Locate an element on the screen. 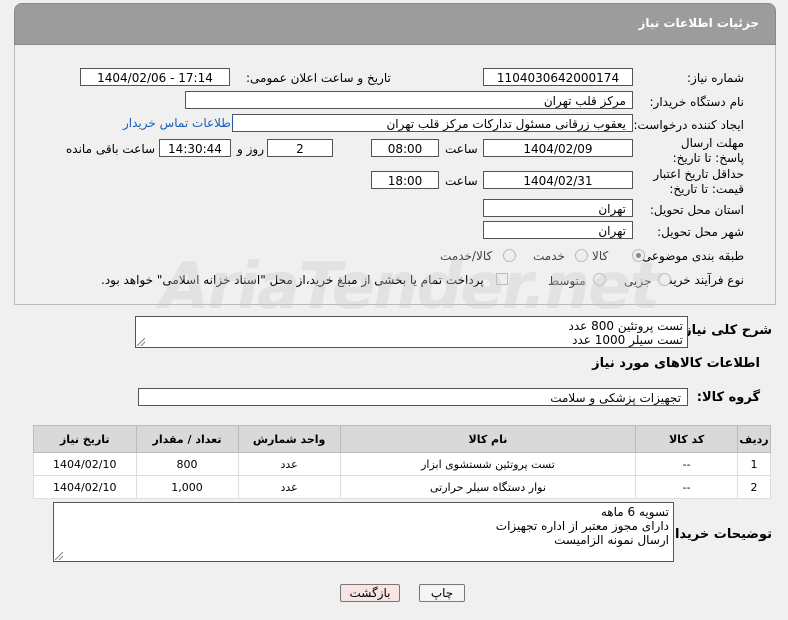 The width and height of the screenshot is (788, 620). cell-quantity: 1,000 is located at coordinates (187, 487).